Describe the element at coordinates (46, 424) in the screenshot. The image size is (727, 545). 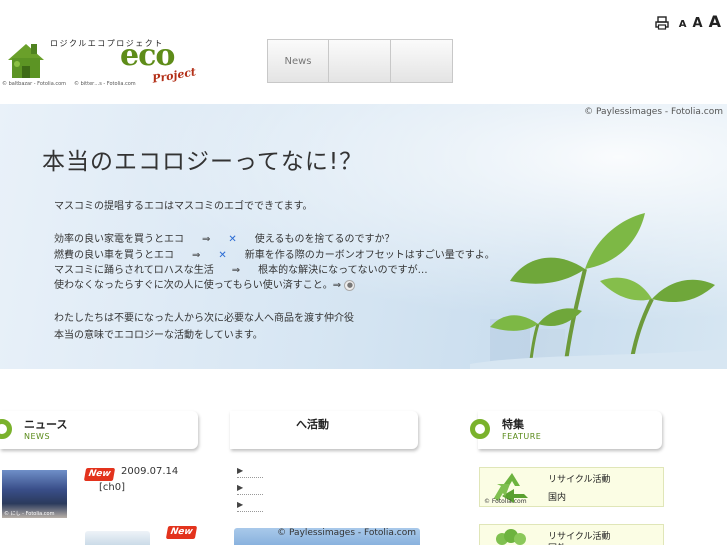
I see `section-title: ニュース` at that location.